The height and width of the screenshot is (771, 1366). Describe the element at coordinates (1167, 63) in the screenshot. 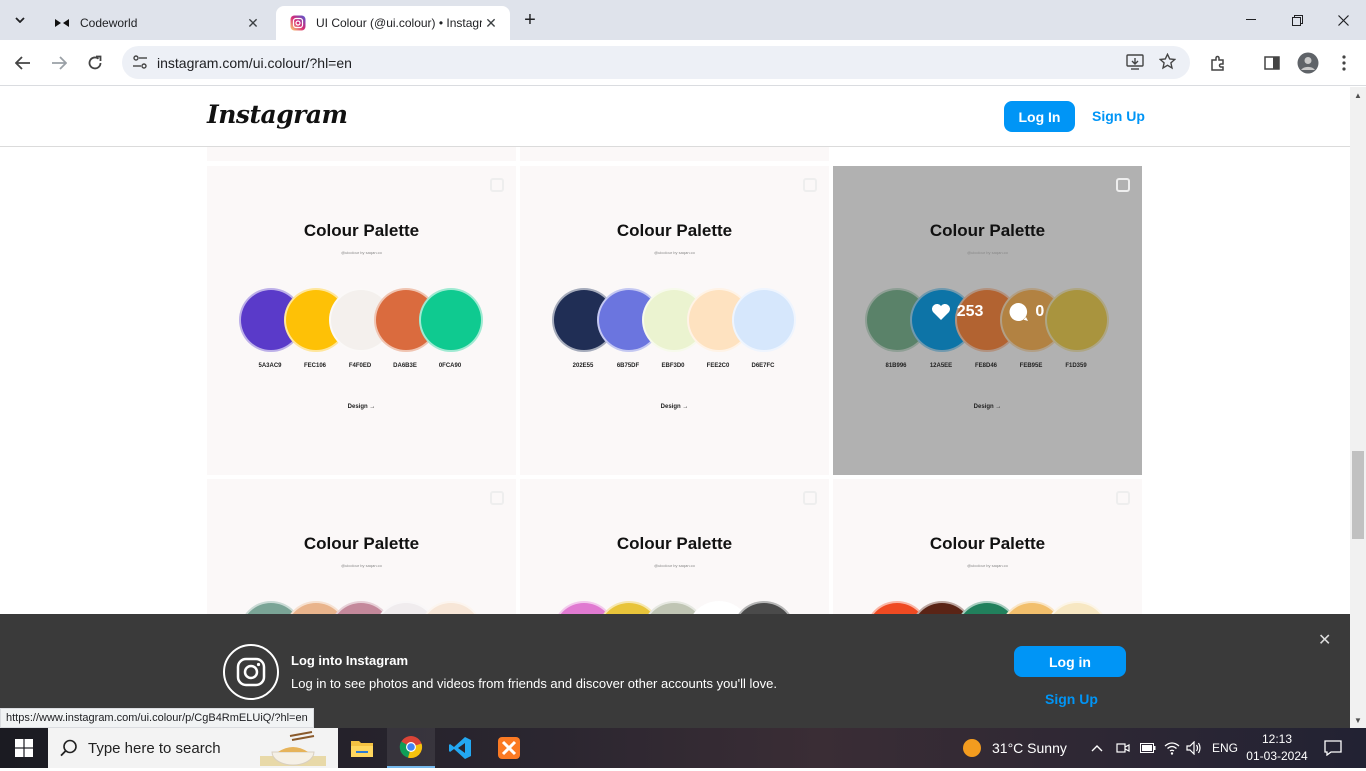

I see `bookmark-star-icon` at that location.